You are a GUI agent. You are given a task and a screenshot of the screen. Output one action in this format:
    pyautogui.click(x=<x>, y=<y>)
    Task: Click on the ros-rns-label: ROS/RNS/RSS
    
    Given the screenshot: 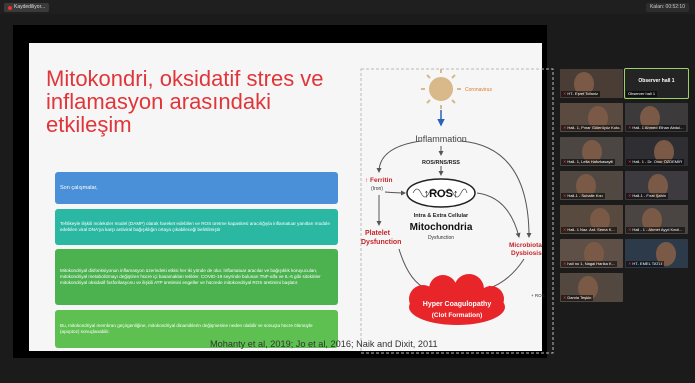 What is the action you would take?
    pyautogui.click(x=441, y=163)
    